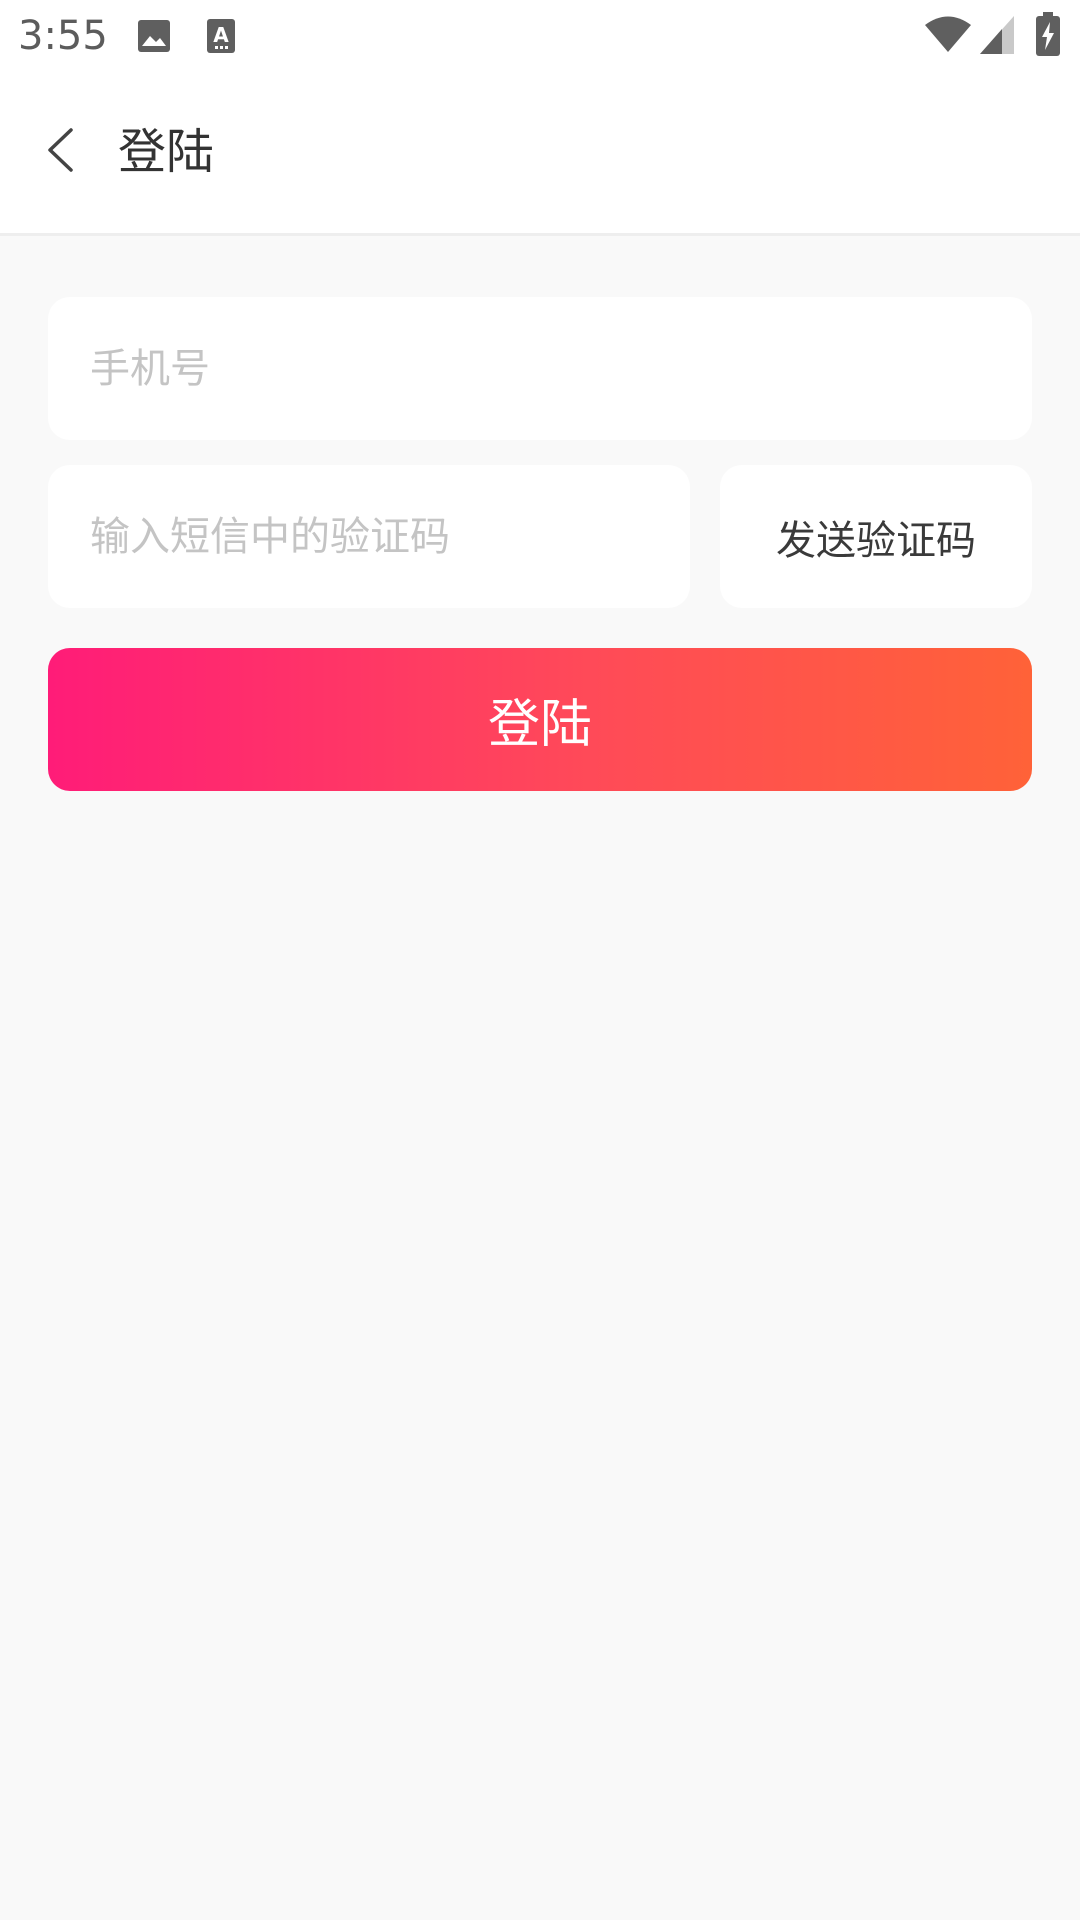 The height and width of the screenshot is (1920, 1080). I want to click on login-button-label: 登陆, so click(539, 725).